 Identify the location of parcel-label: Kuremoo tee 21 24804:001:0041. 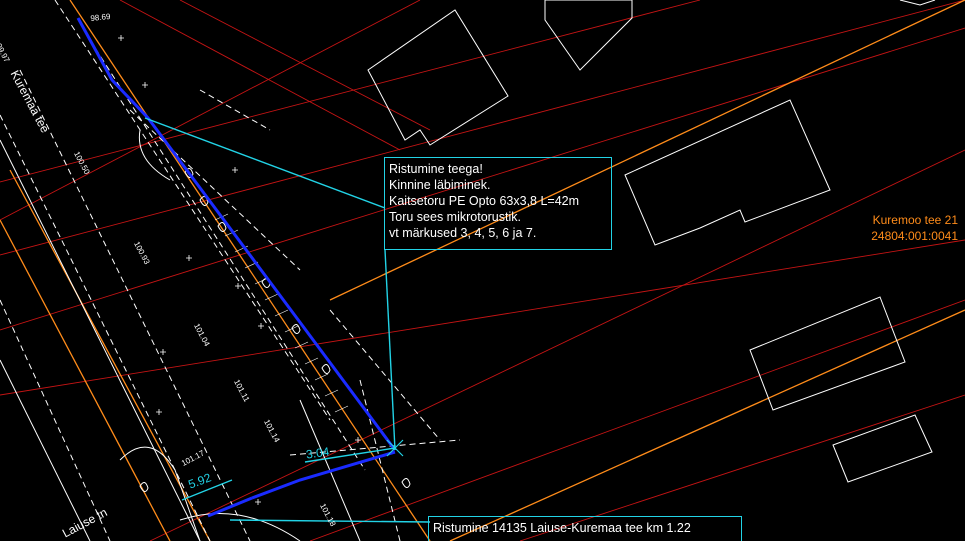
(908, 228).